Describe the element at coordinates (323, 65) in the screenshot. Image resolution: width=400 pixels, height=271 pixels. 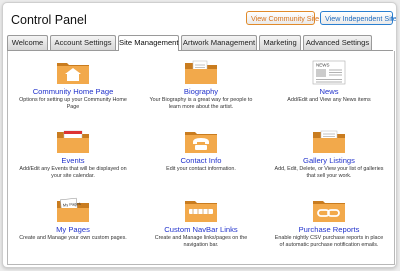
I see `news-header-text: NEWS` at that location.